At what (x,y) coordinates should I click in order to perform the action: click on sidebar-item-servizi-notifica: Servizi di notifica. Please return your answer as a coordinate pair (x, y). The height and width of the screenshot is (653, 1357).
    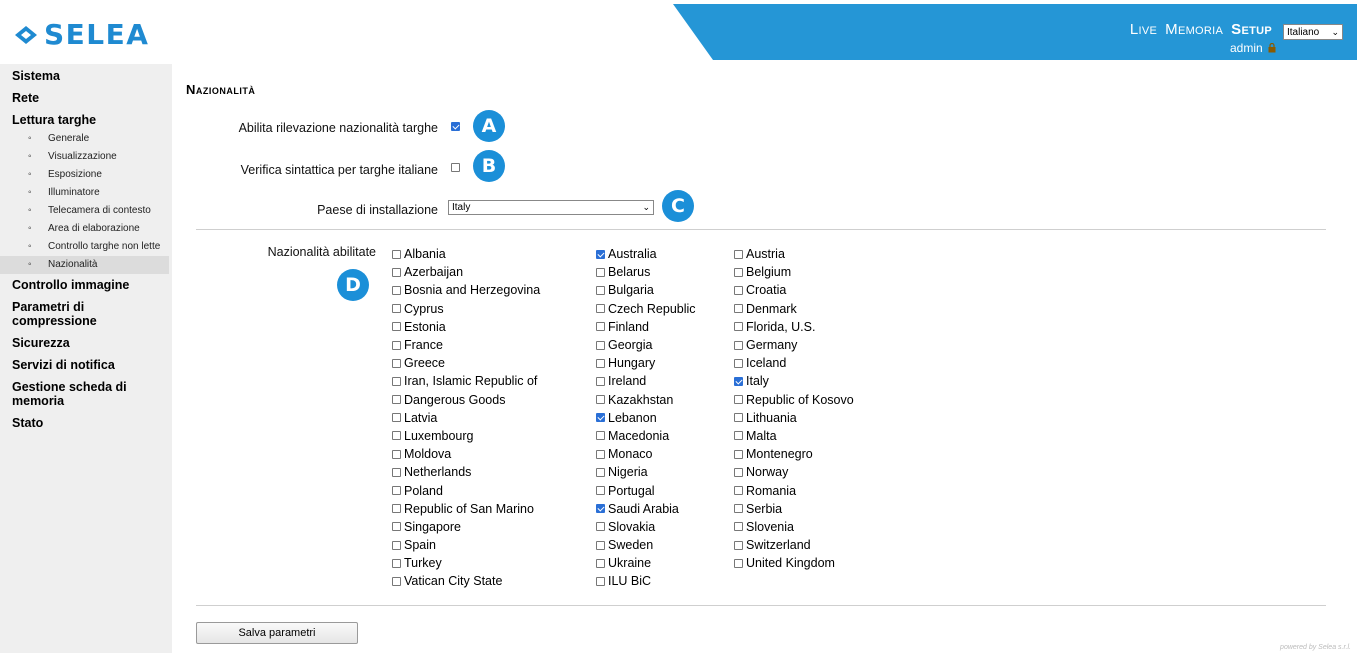
    Looking at the image, I should click on (86, 365).